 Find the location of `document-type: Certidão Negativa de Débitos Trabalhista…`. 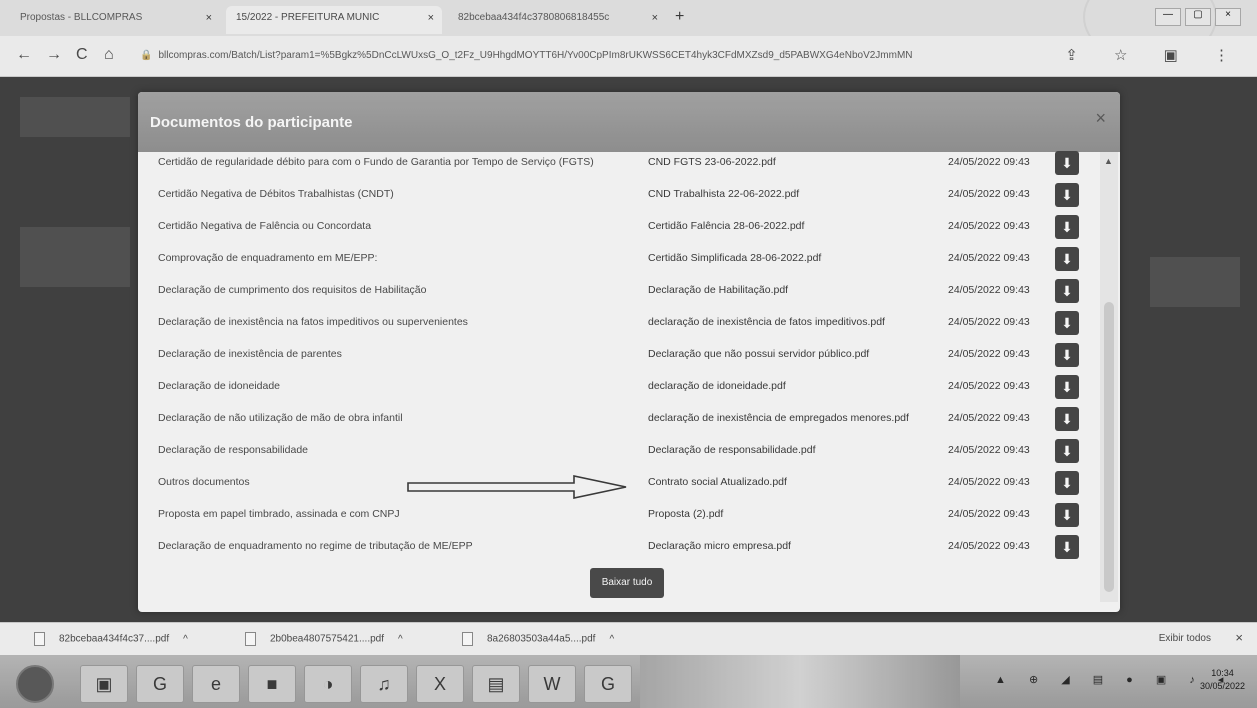

document-type: Certidão Negativa de Débitos Trabalhista… is located at coordinates (276, 194).